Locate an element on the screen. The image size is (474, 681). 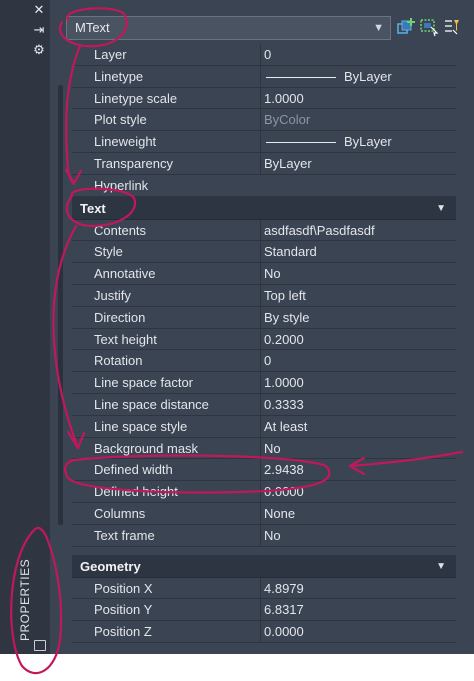
property-label: Linetype is located at coordinates (119, 76).